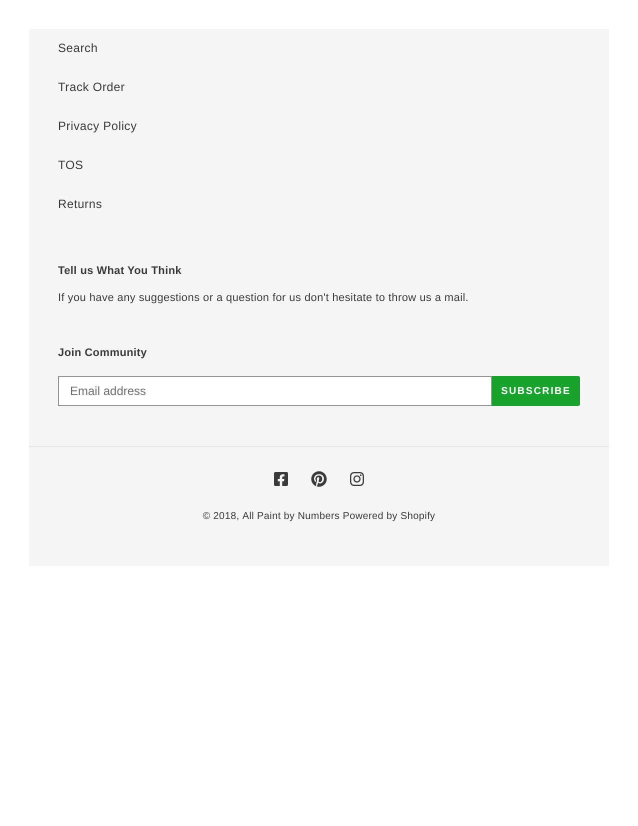 This screenshot has height=826, width=638. I want to click on footer-link: Search, so click(78, 48).